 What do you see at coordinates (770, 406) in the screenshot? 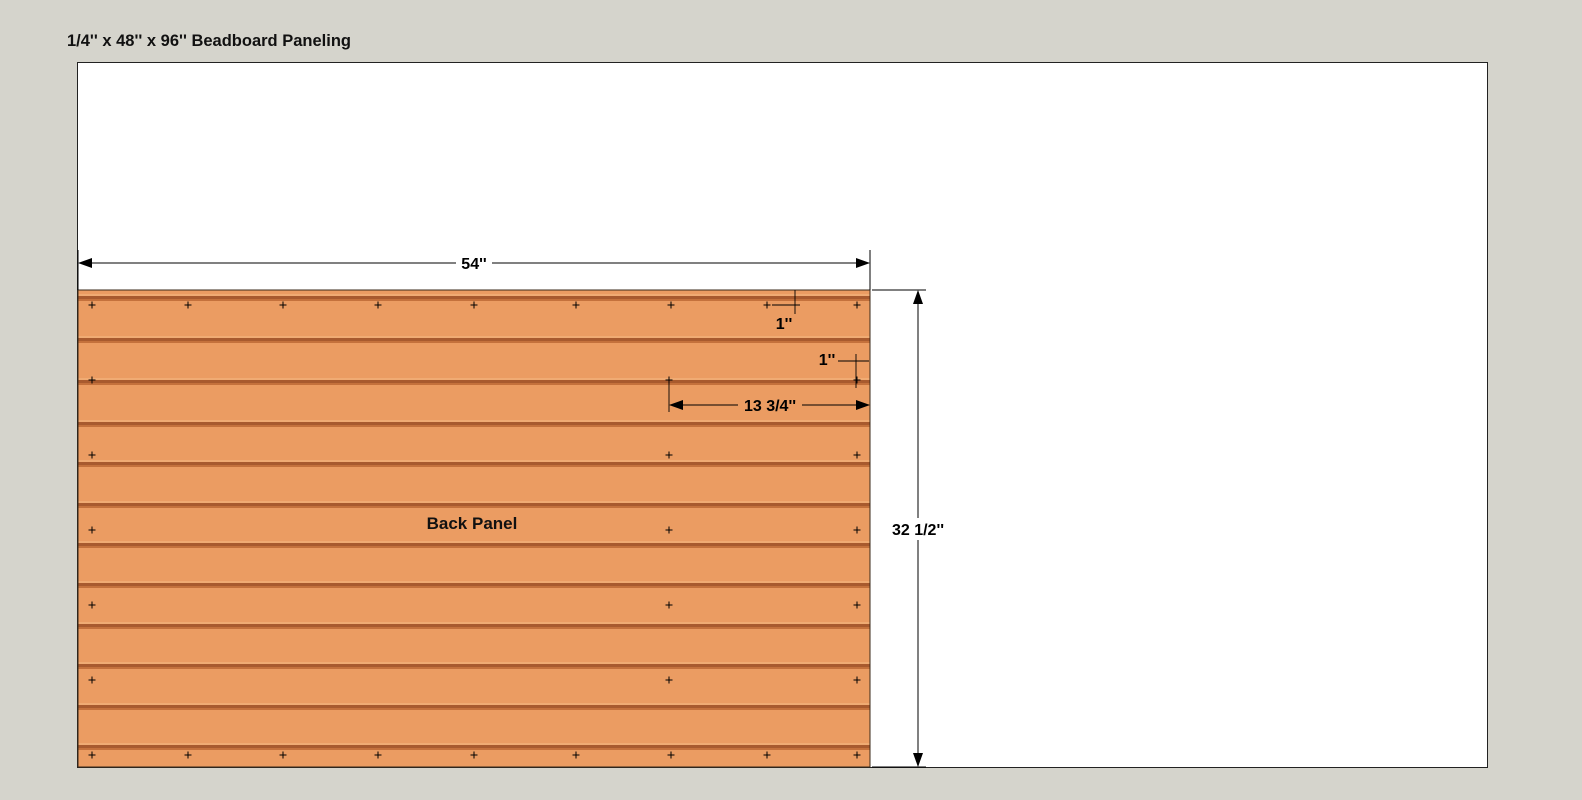
I see `nail-spacing-label: 13 3/4''` at bounding box center [770, 406].